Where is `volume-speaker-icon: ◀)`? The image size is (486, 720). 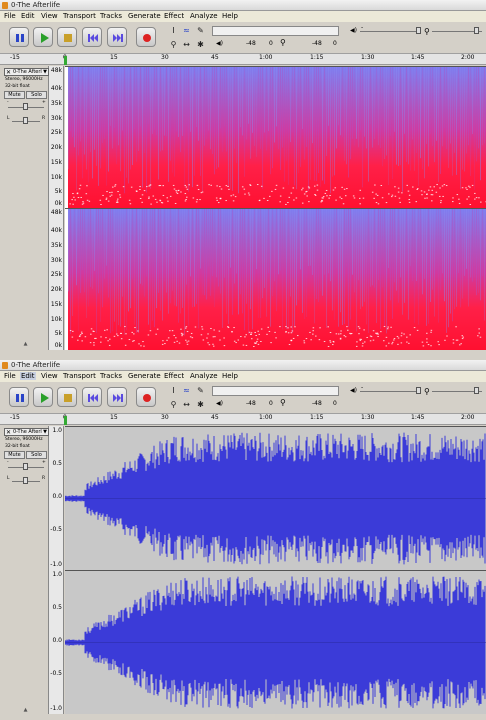 volume-speaker-icon: ◀) is located at coordinates (353, 390).